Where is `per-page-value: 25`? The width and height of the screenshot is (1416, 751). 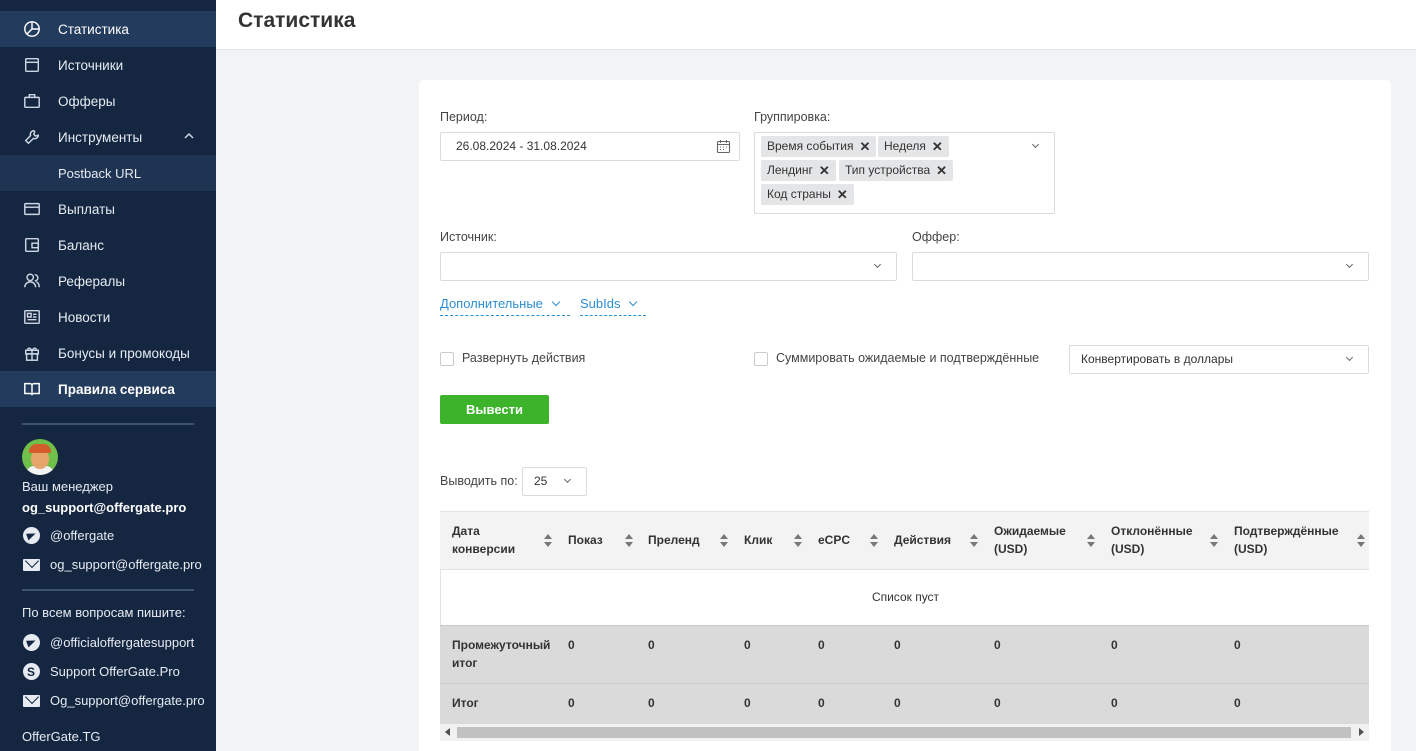
per-page-value: 25 is located at coordinates (541, 481).